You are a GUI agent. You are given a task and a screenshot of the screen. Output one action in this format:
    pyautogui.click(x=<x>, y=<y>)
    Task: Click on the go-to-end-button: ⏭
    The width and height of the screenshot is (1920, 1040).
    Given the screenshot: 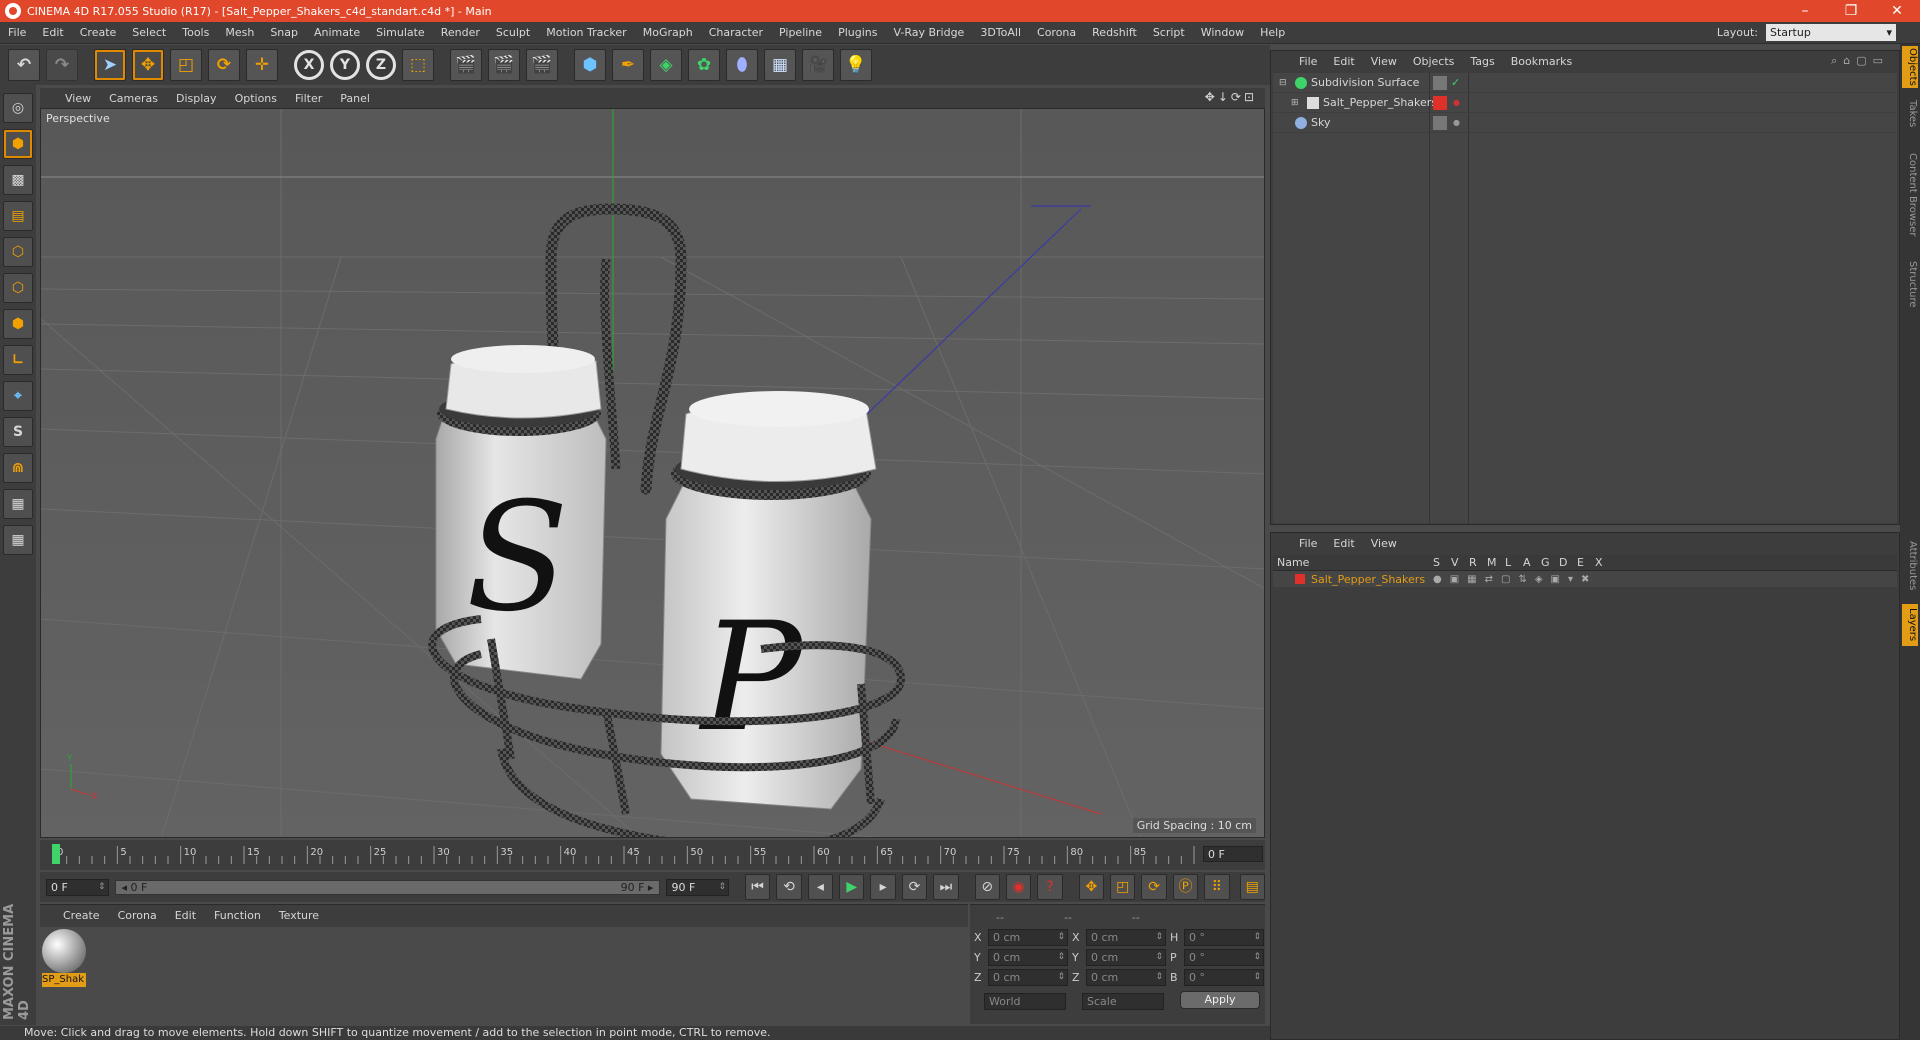 What is the action you would take?
    pyautogui.click(x=946, y=887)
    